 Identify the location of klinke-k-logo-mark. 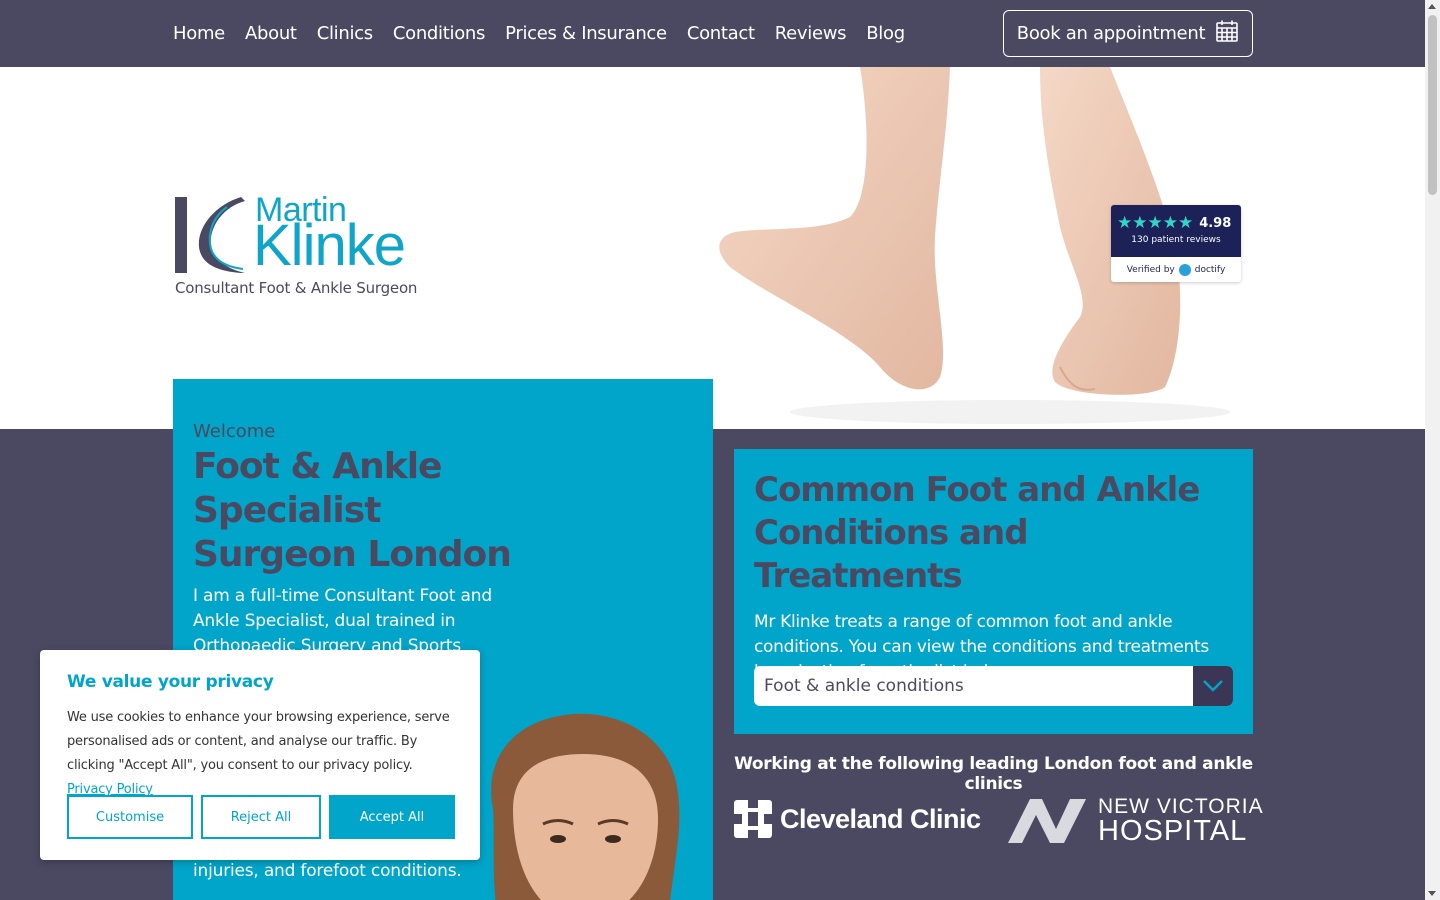
(210, 235).